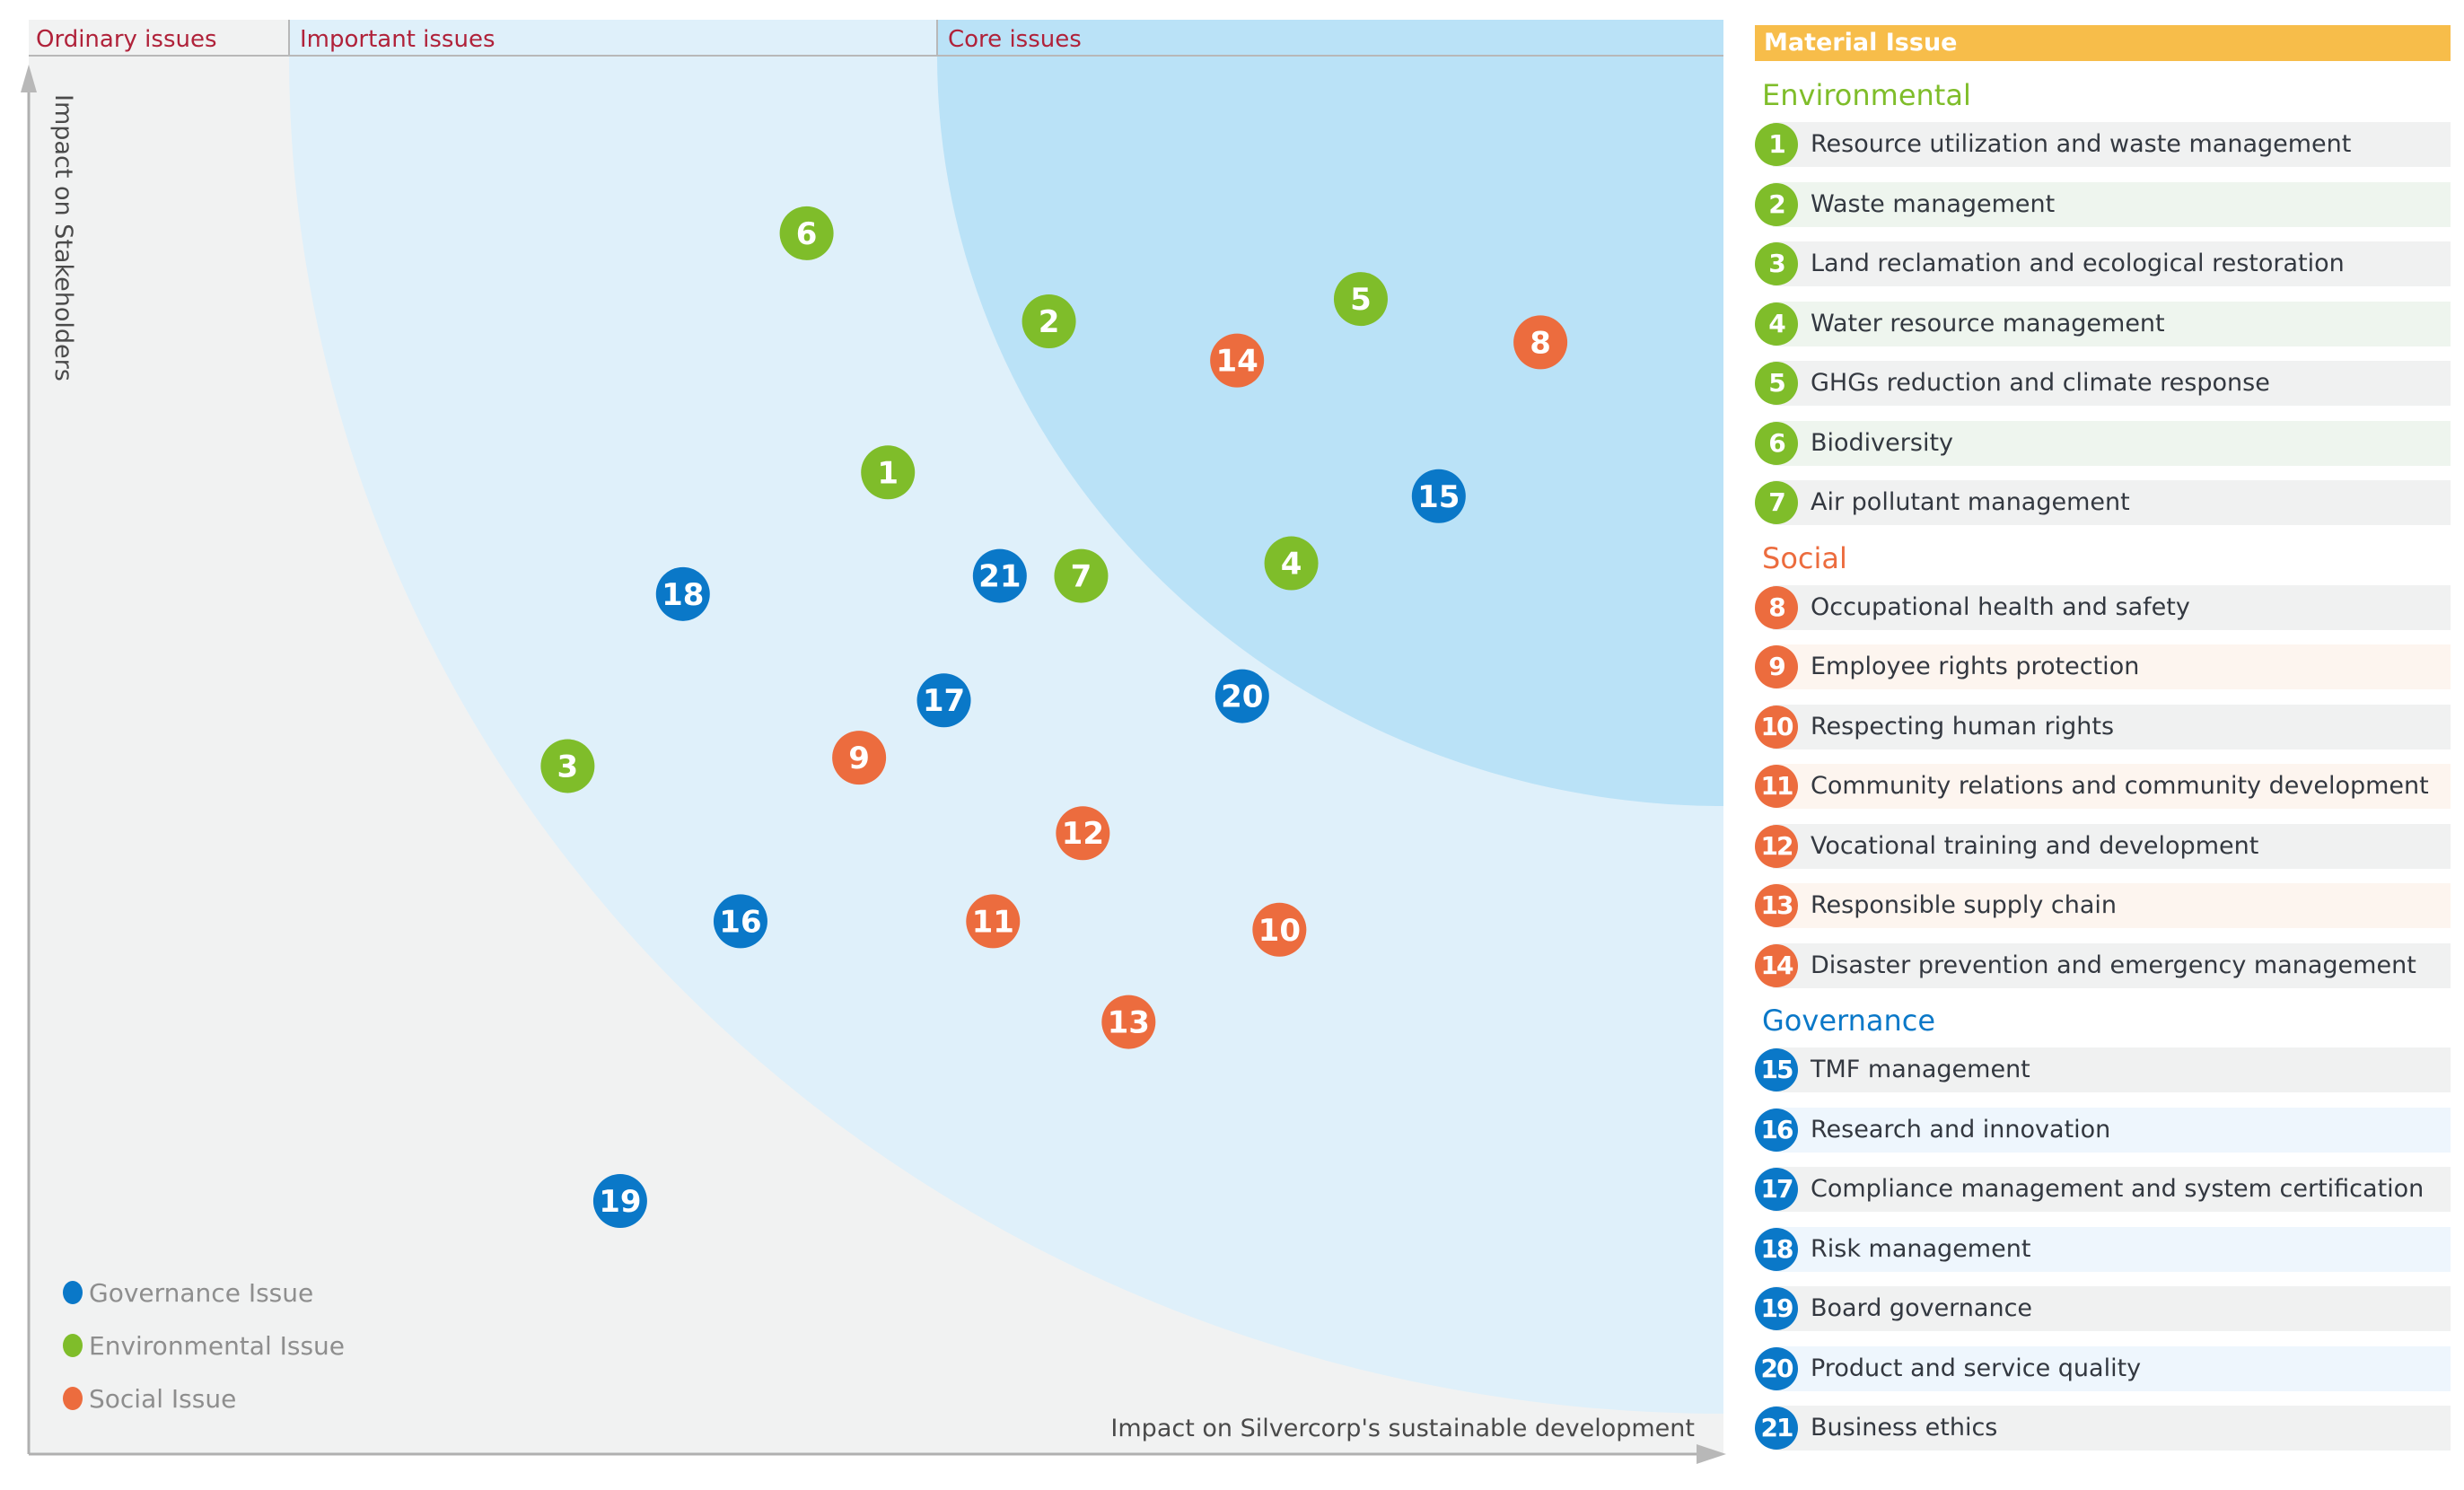 This screenshot has width=2464, height=1490. Describe the element at coordinates (1777, 1130) in the screenshot. I see `issue-number-badge: 16` at that location.